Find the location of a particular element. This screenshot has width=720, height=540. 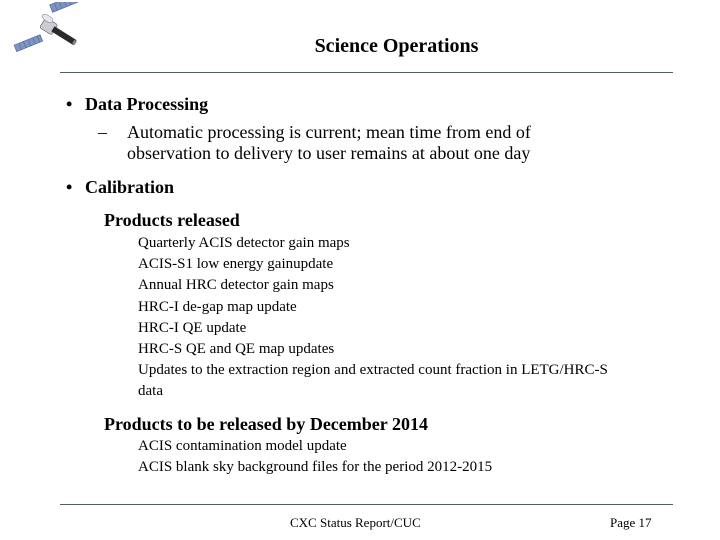

dash-icon: – is located at coordinates (102, 132).